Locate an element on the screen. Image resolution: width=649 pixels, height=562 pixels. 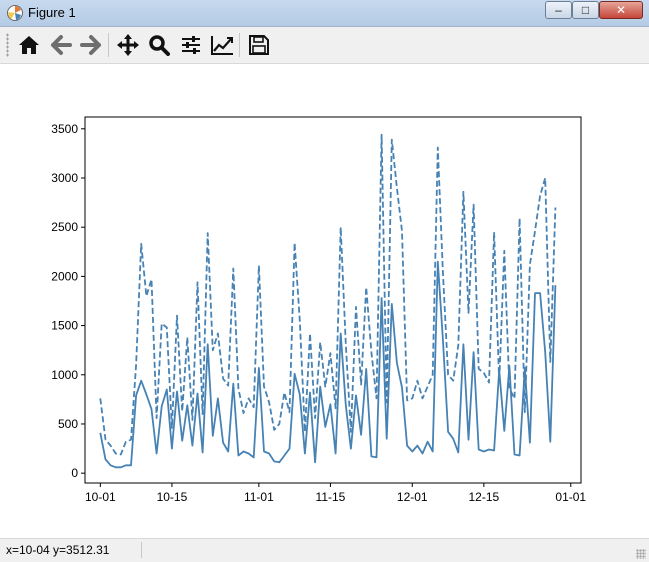
zoom-button is located at coordinates (159, 45).